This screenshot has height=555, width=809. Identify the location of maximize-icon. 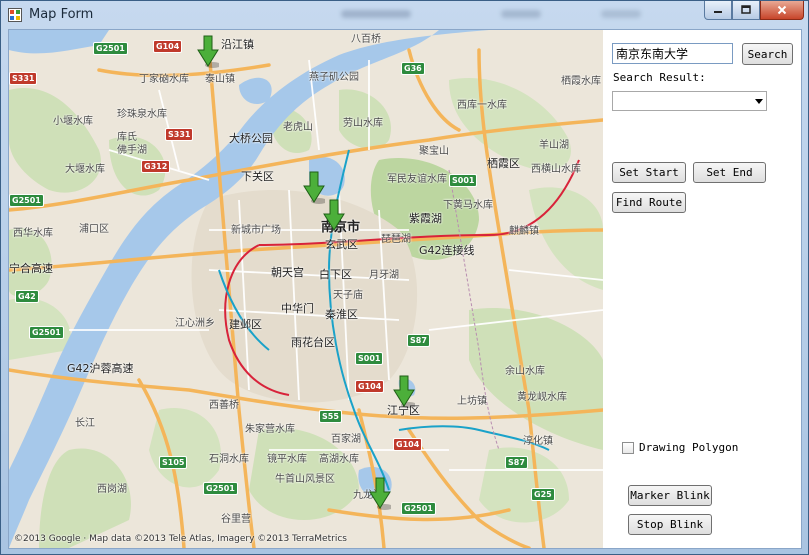
(746, 9).